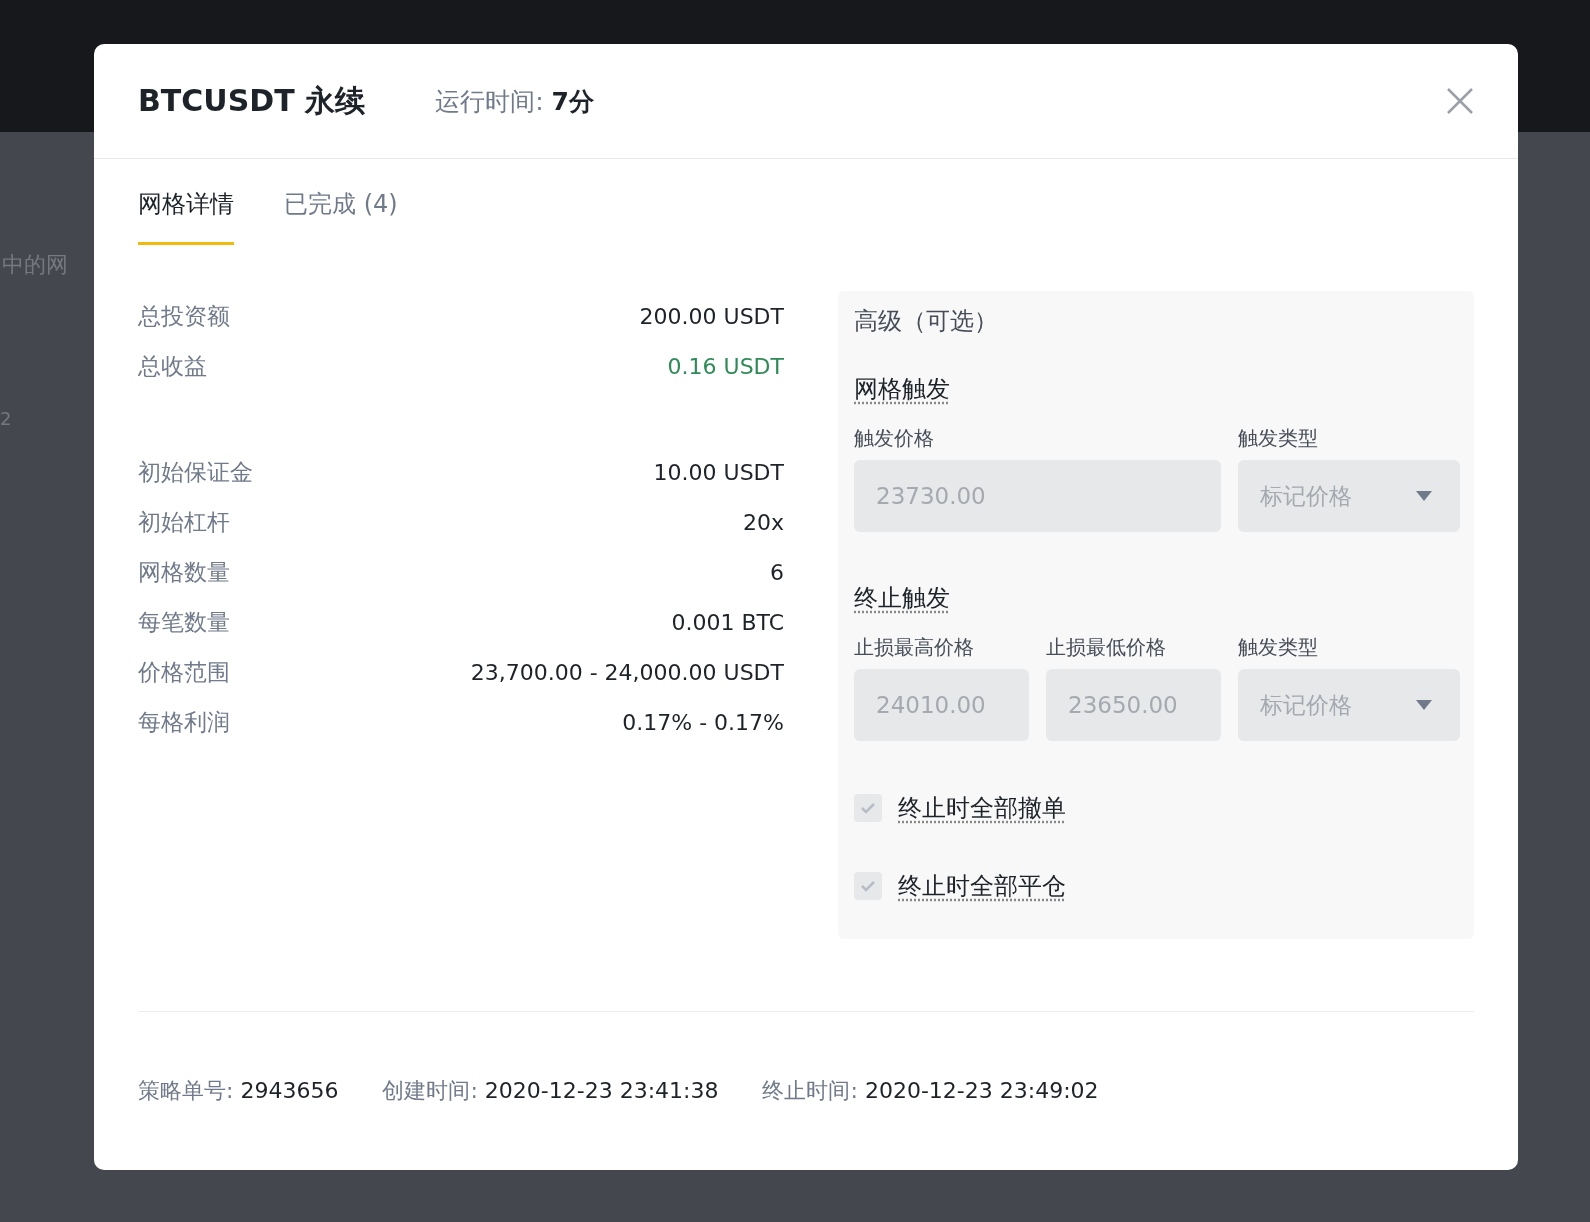 The width and height of the screenshot is (1590, 1222). What do you see at coordinates (341, 216) in the screenshot?
I see `tab: 已完成 (4)` at bounding box center [341, 216].